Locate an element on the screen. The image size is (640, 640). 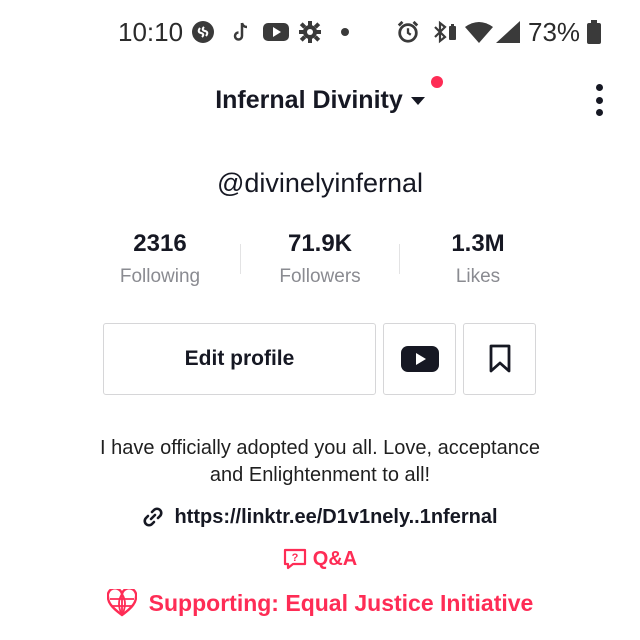
settings-icon is located at coordinates (310, 32).